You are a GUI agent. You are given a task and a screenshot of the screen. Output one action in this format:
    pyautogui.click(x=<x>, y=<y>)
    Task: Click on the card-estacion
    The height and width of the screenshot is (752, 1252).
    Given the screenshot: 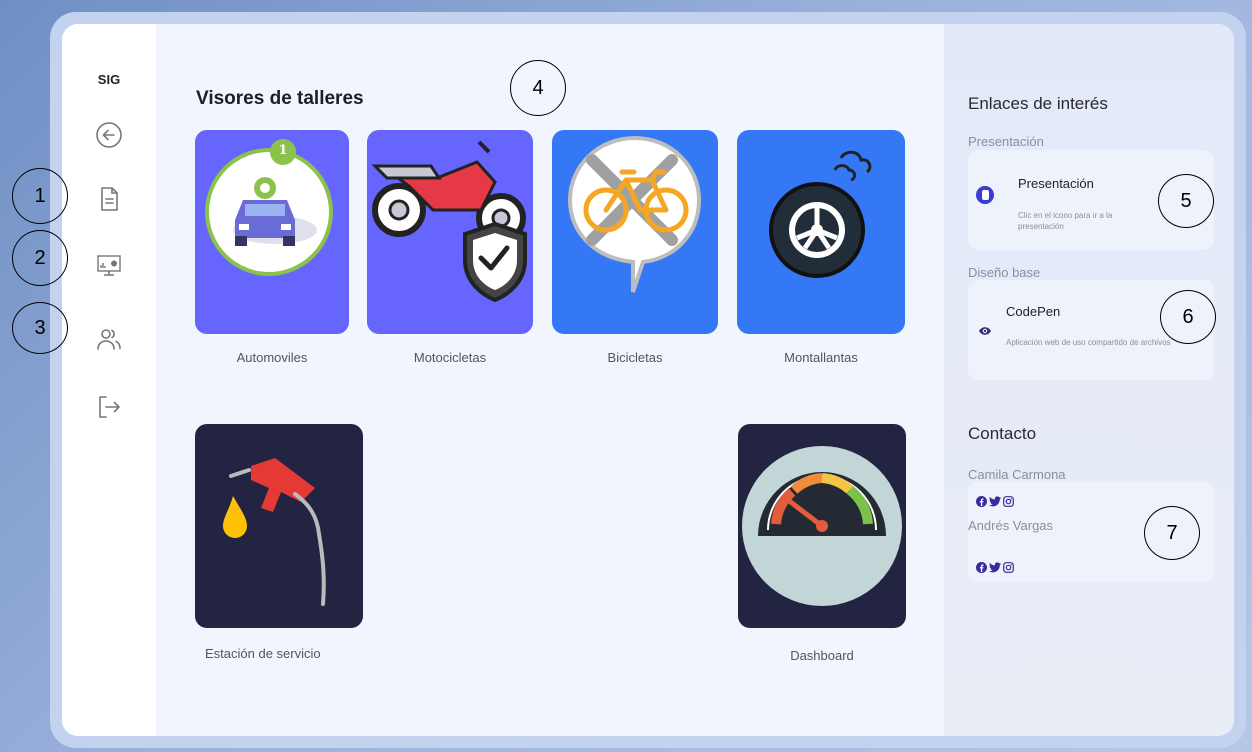 What is the action you would take?
    pyautogui.click(x=279, y=526)
    